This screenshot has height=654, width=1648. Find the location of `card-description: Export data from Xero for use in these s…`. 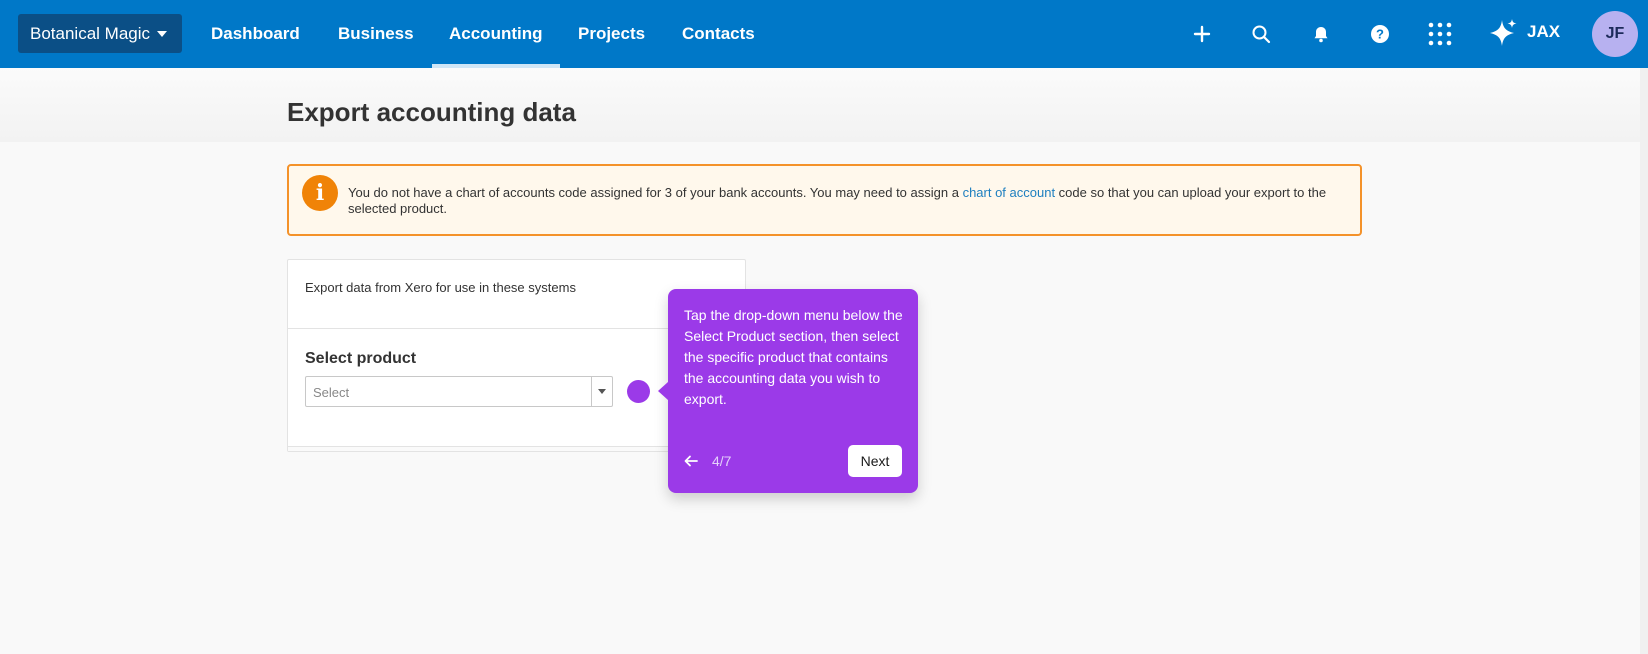

card-description: Export data from Xero for use in these s… is located at coordinates (440, 287).